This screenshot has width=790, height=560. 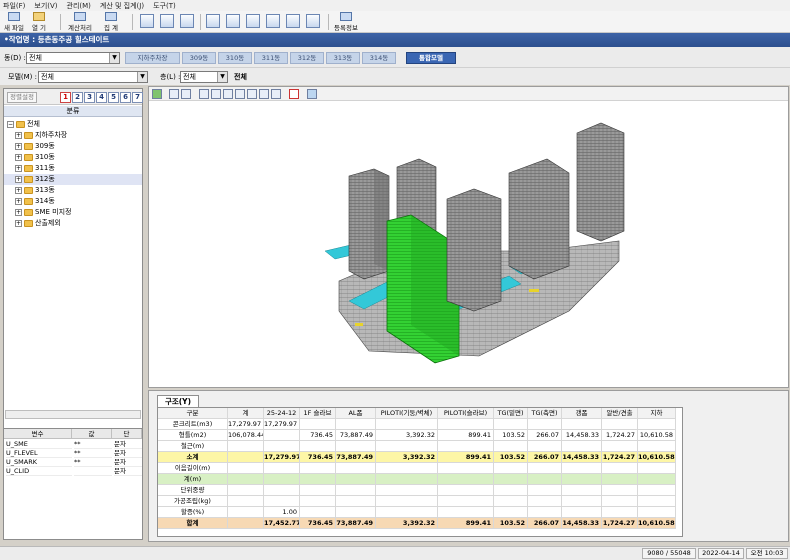 I want to click on level-button: 1, so click(x=65, y=97).